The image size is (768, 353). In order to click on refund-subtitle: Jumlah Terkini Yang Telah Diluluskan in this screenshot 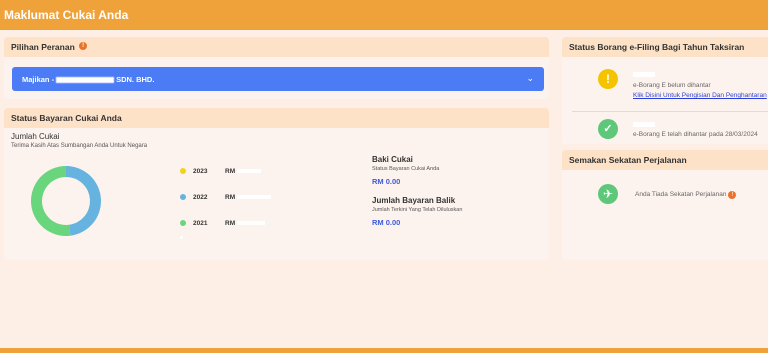, I will do `click(417, 210)`.